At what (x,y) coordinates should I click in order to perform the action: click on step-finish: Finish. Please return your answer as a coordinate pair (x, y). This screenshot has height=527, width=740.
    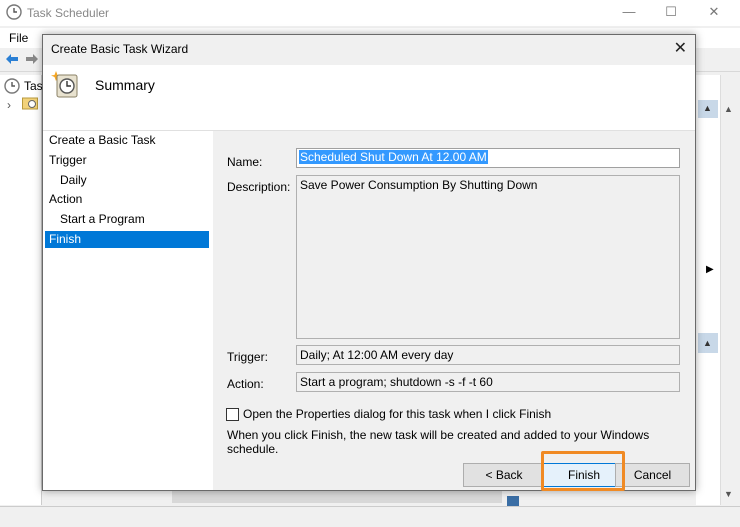
    Looking at the image, I should click on (127, 239).